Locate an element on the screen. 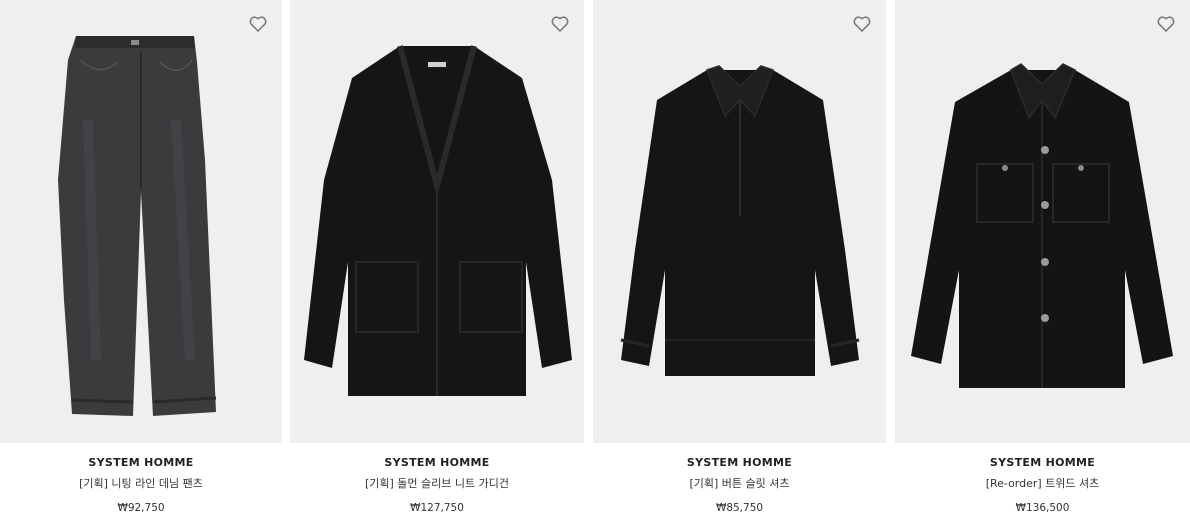 This screenshot has width=1190, height=521. black-button-slit-shirt-image is located at coordinates (740, 220).